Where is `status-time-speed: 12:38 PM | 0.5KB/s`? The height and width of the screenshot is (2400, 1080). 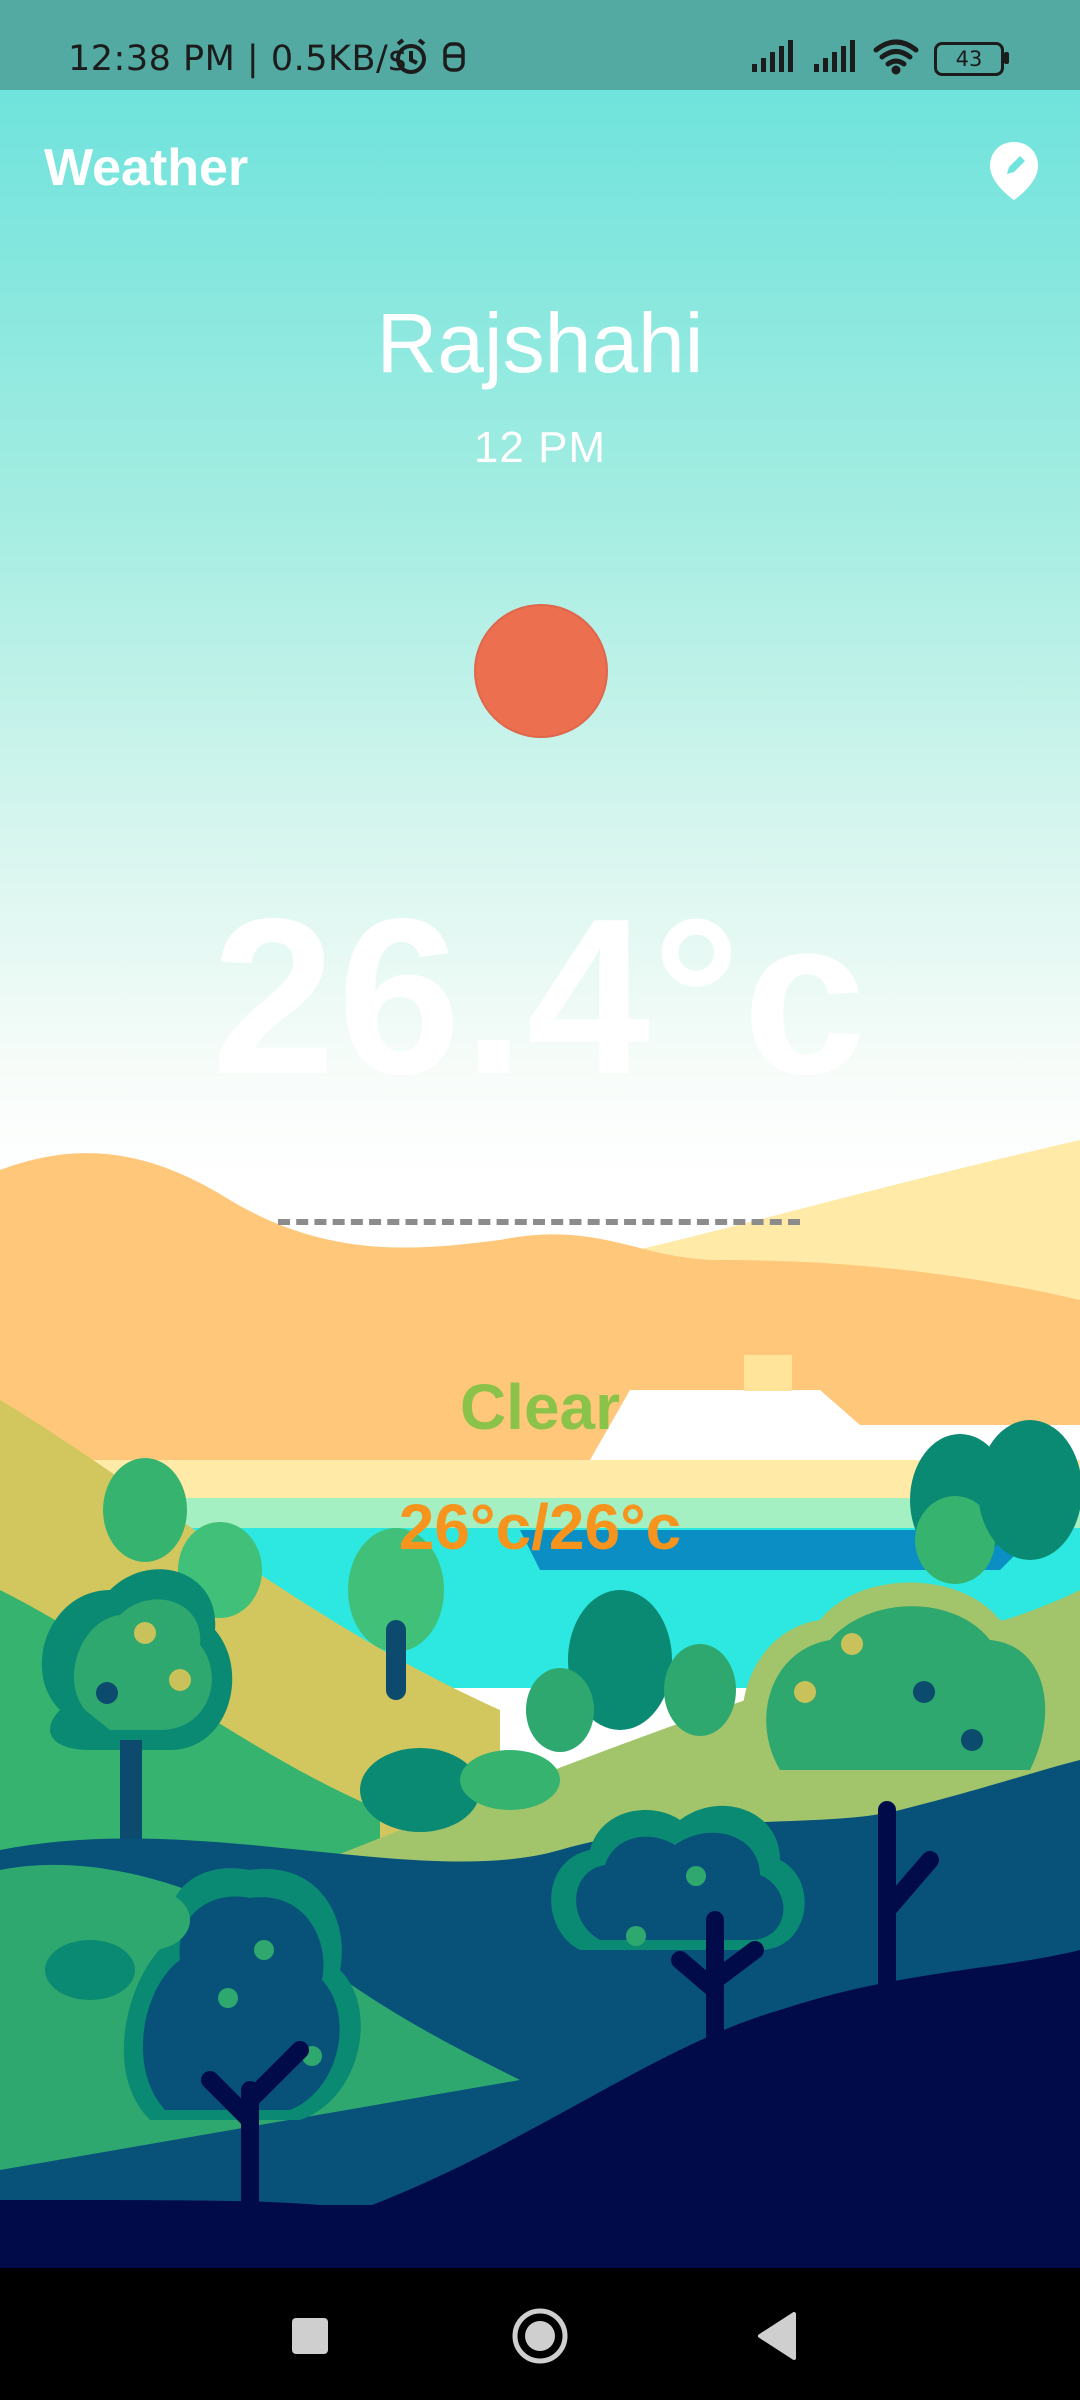
status-time-speed: 12:38 PM | 0.5KB/s is located at coordinates (237, 59).